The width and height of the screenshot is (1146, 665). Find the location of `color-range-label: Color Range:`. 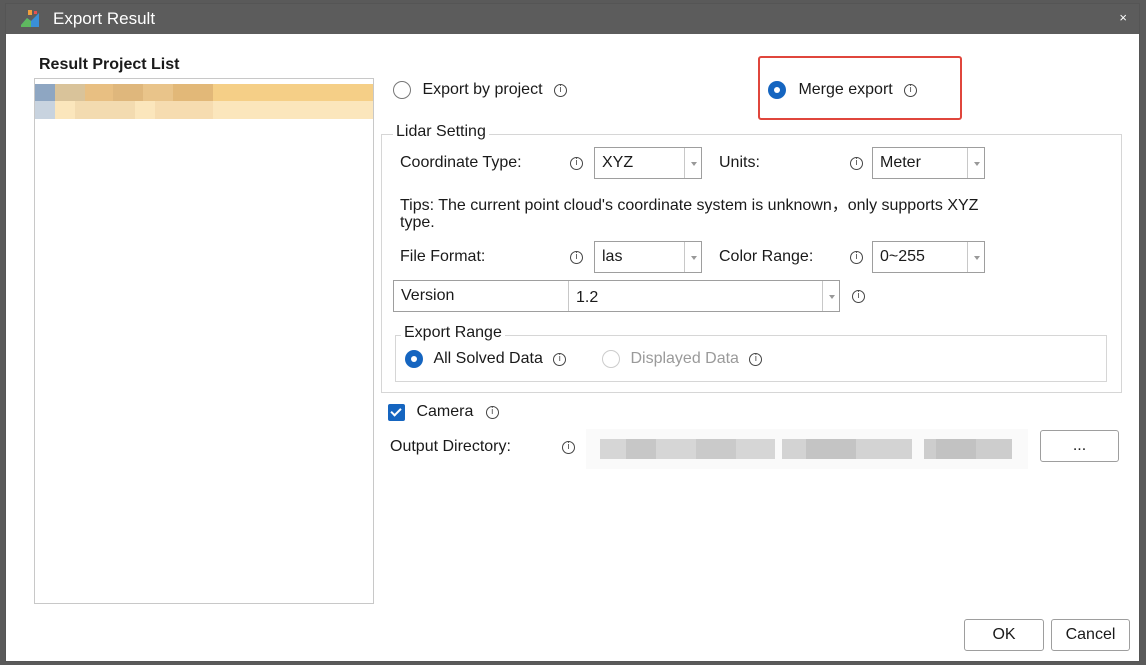

color-range-label: Color Range: is located at coordinates (766, 256).